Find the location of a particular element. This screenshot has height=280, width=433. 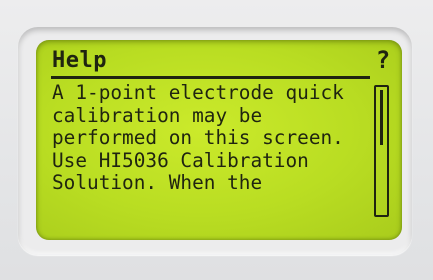

scrollbar is located at coordinates (381, 151).